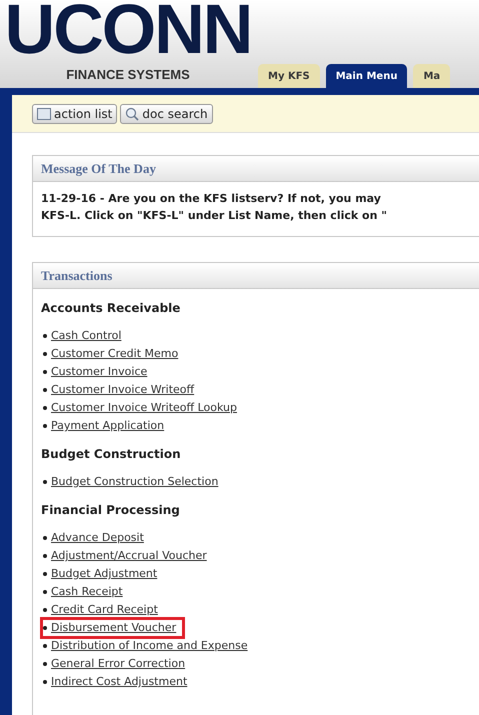  What do you see at coordinates (122, 390) in the screenshot?
I see `menu-link: Customer Invoice Writeoff` at bounding box center [122, 390].